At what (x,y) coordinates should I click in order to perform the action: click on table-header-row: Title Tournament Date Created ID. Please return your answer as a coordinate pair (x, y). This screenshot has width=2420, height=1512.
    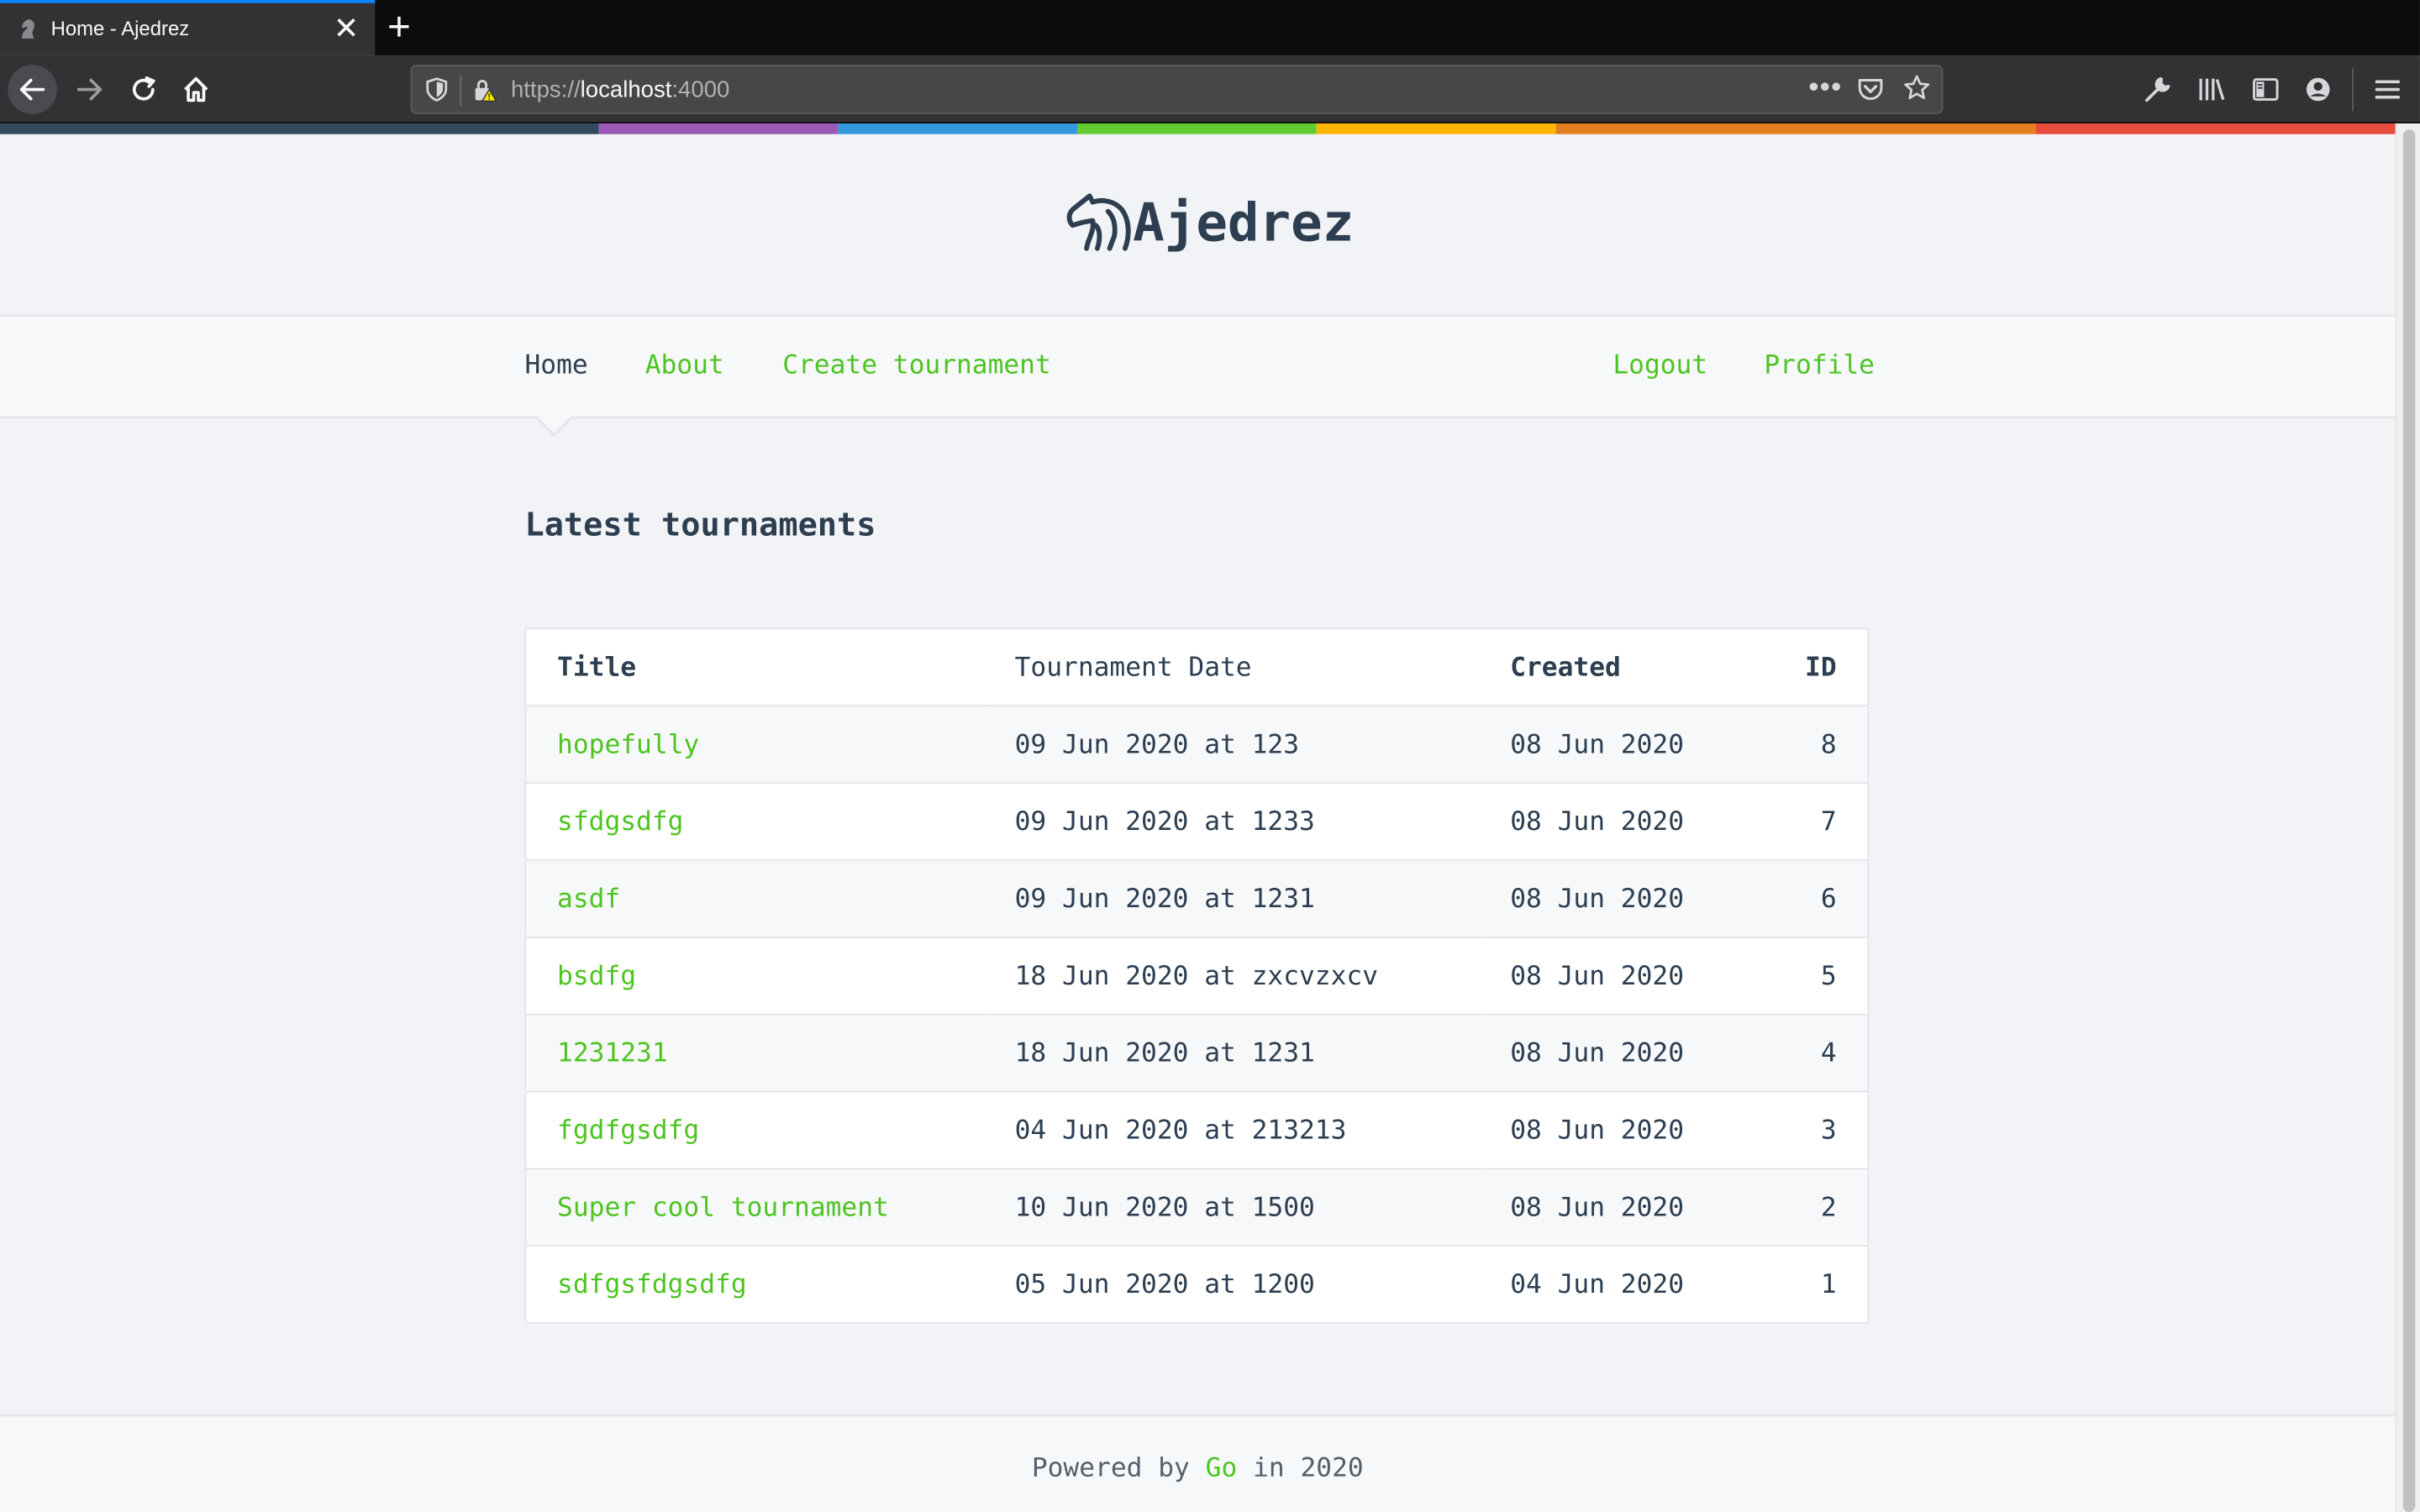
    Looking at the image, I should click on (1197, 667).